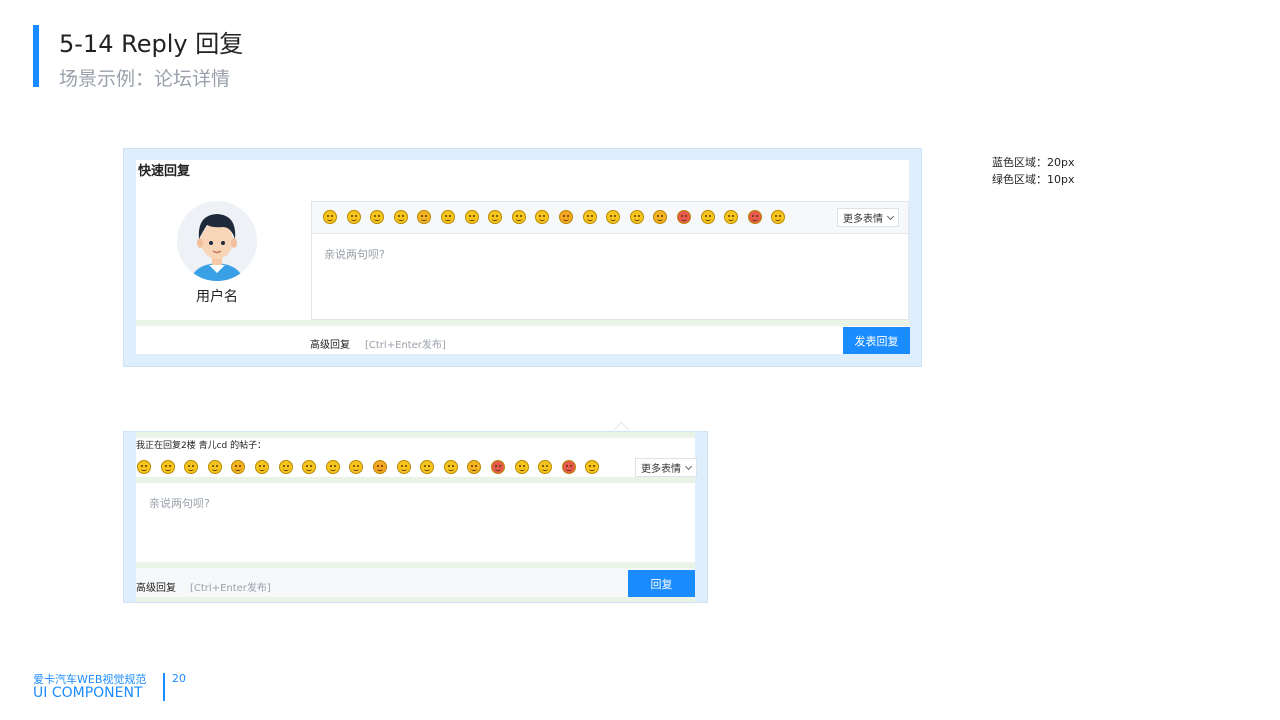 The height and width of the screenshot is (720, 1280). I want to click on page-title: 5-14 Reply 回复, so click(151, 44).